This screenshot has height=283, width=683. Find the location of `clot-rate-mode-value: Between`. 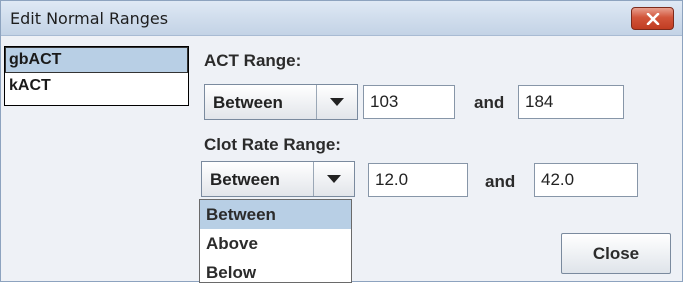

clot-rate-mode-value: Between is located at coordinates (245, 179).